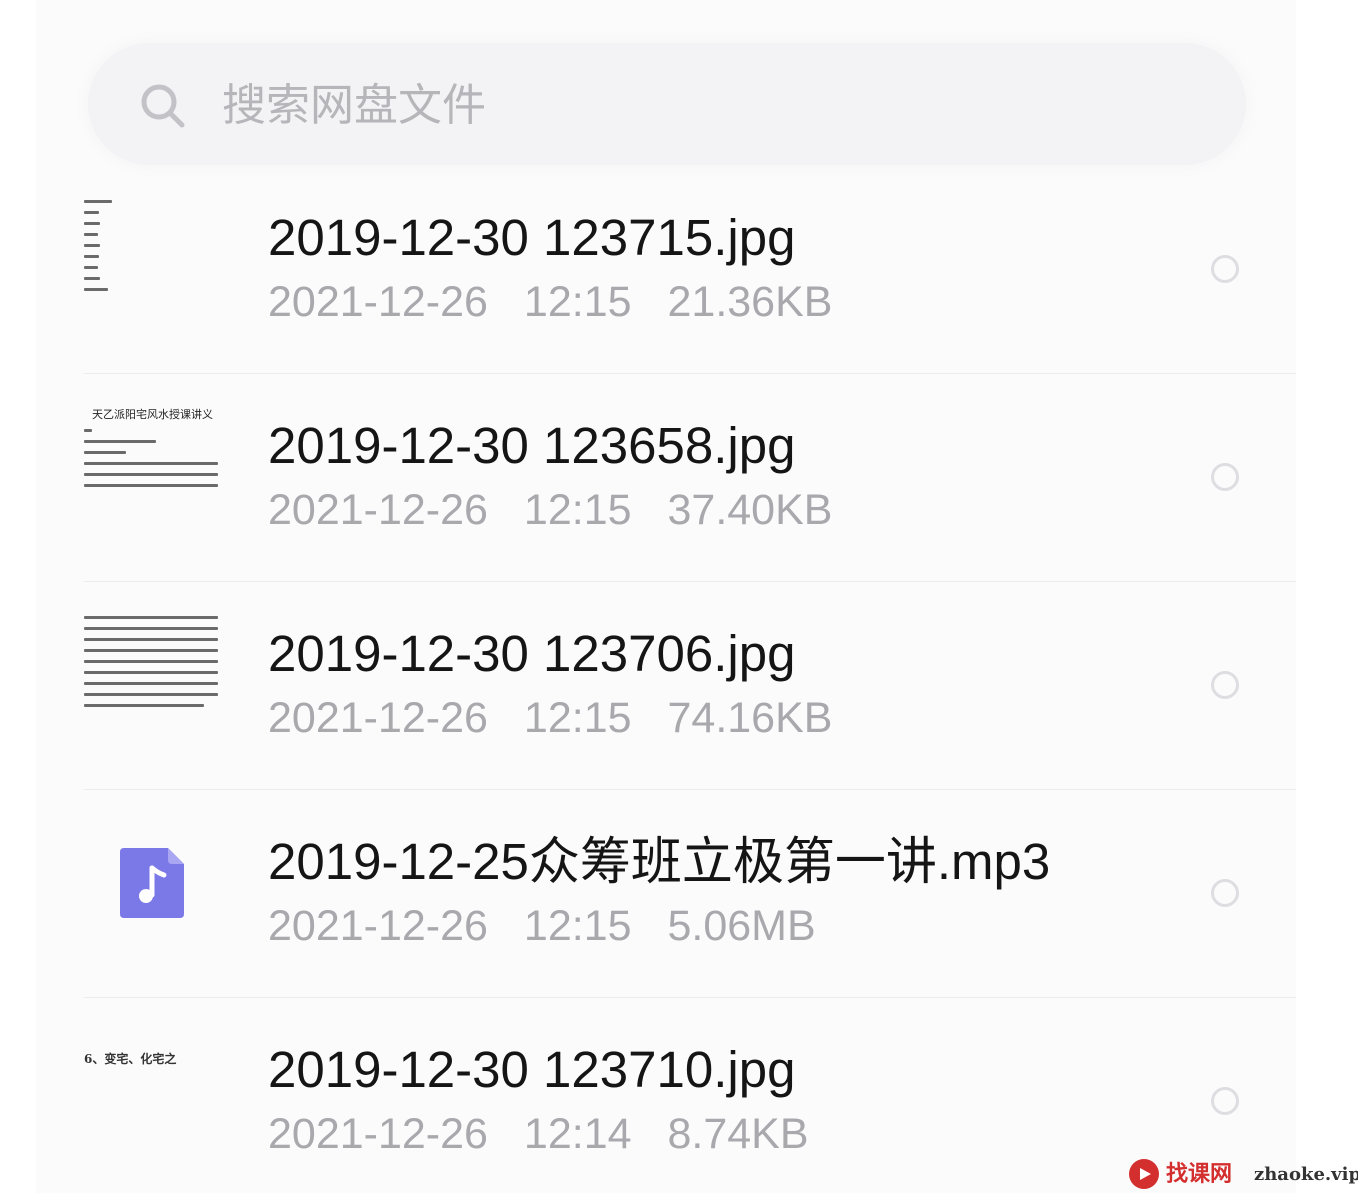 Image resolution: width=1358 pixels, height=1193 pixels. What do you see at coordinates (577, 1134) in the screenshot?
I see `file-time: 12:14` at bounding box center [577, 1134].